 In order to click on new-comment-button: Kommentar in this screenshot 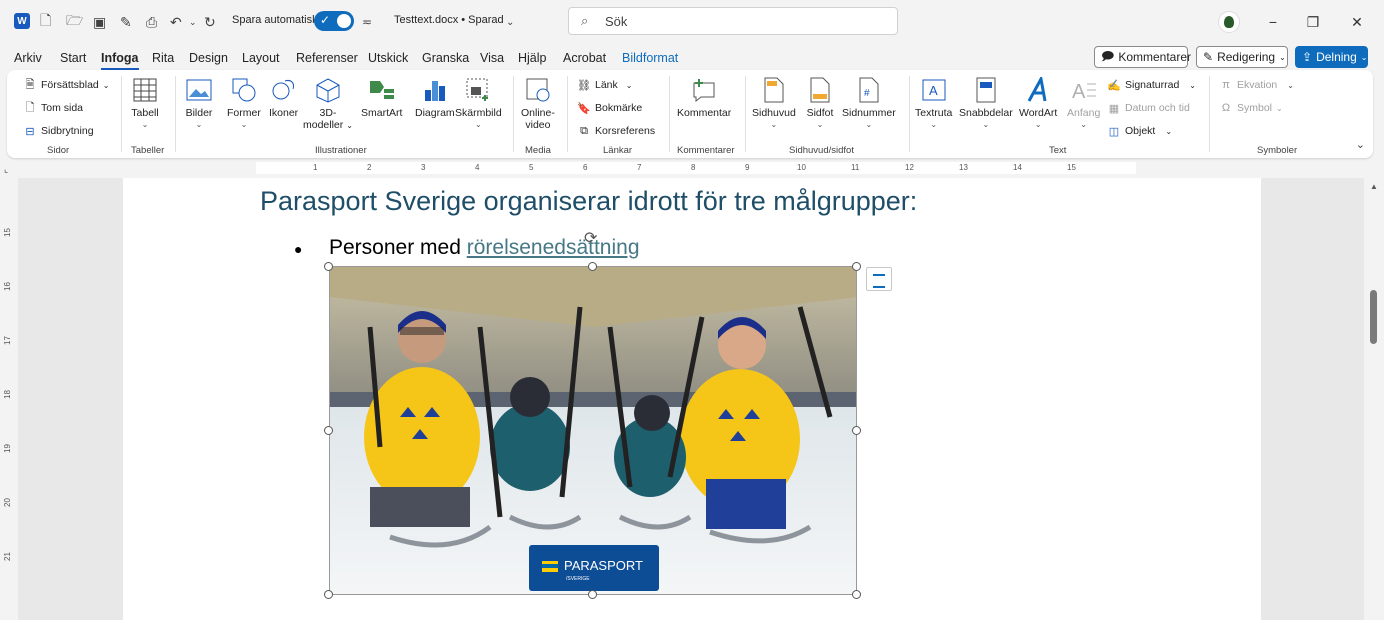, I will do `click(704, 97)`.